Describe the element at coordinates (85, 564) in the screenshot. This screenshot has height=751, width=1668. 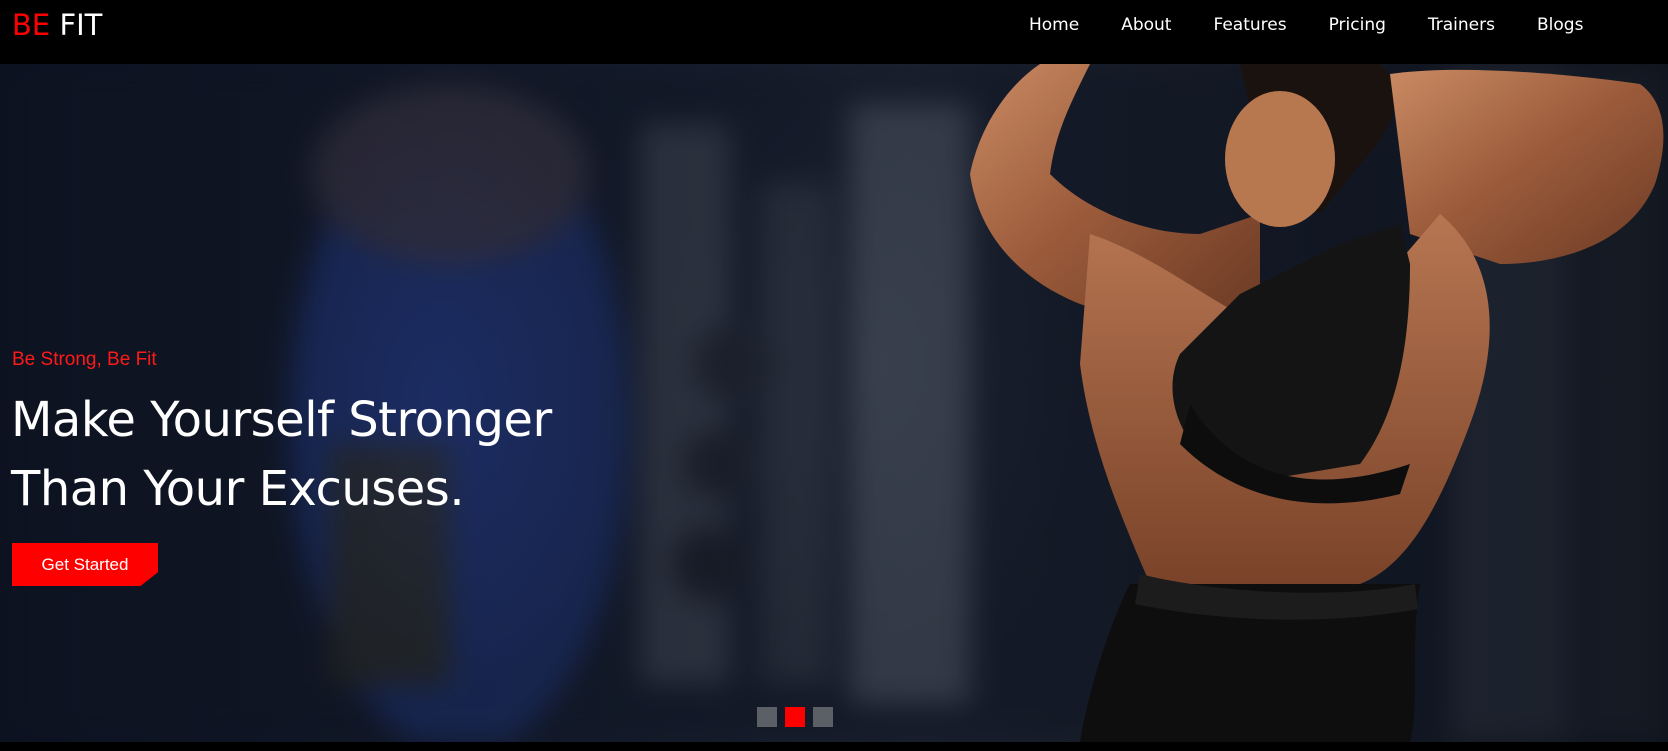
I see `get-started-button: Get Started` at that location.